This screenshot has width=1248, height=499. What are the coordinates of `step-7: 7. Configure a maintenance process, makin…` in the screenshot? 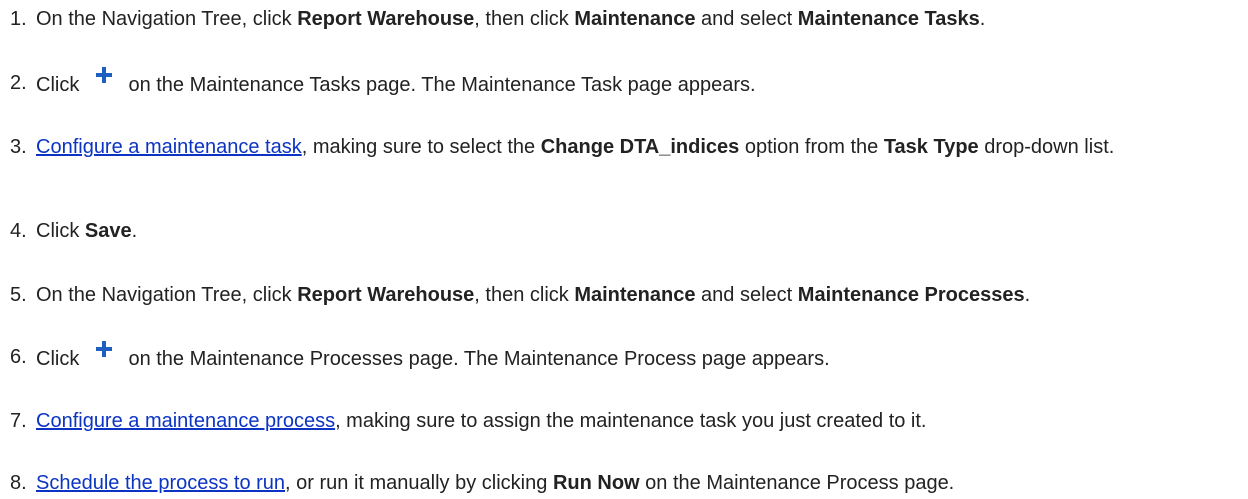 It's located at (615, 421).